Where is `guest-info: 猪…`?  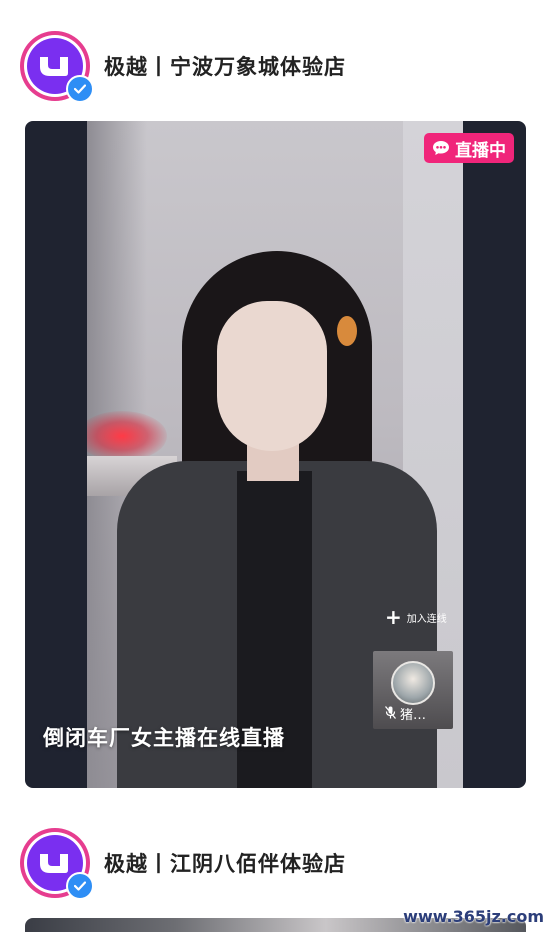 guest-info: 猪… is located at coordinates (405, 713).